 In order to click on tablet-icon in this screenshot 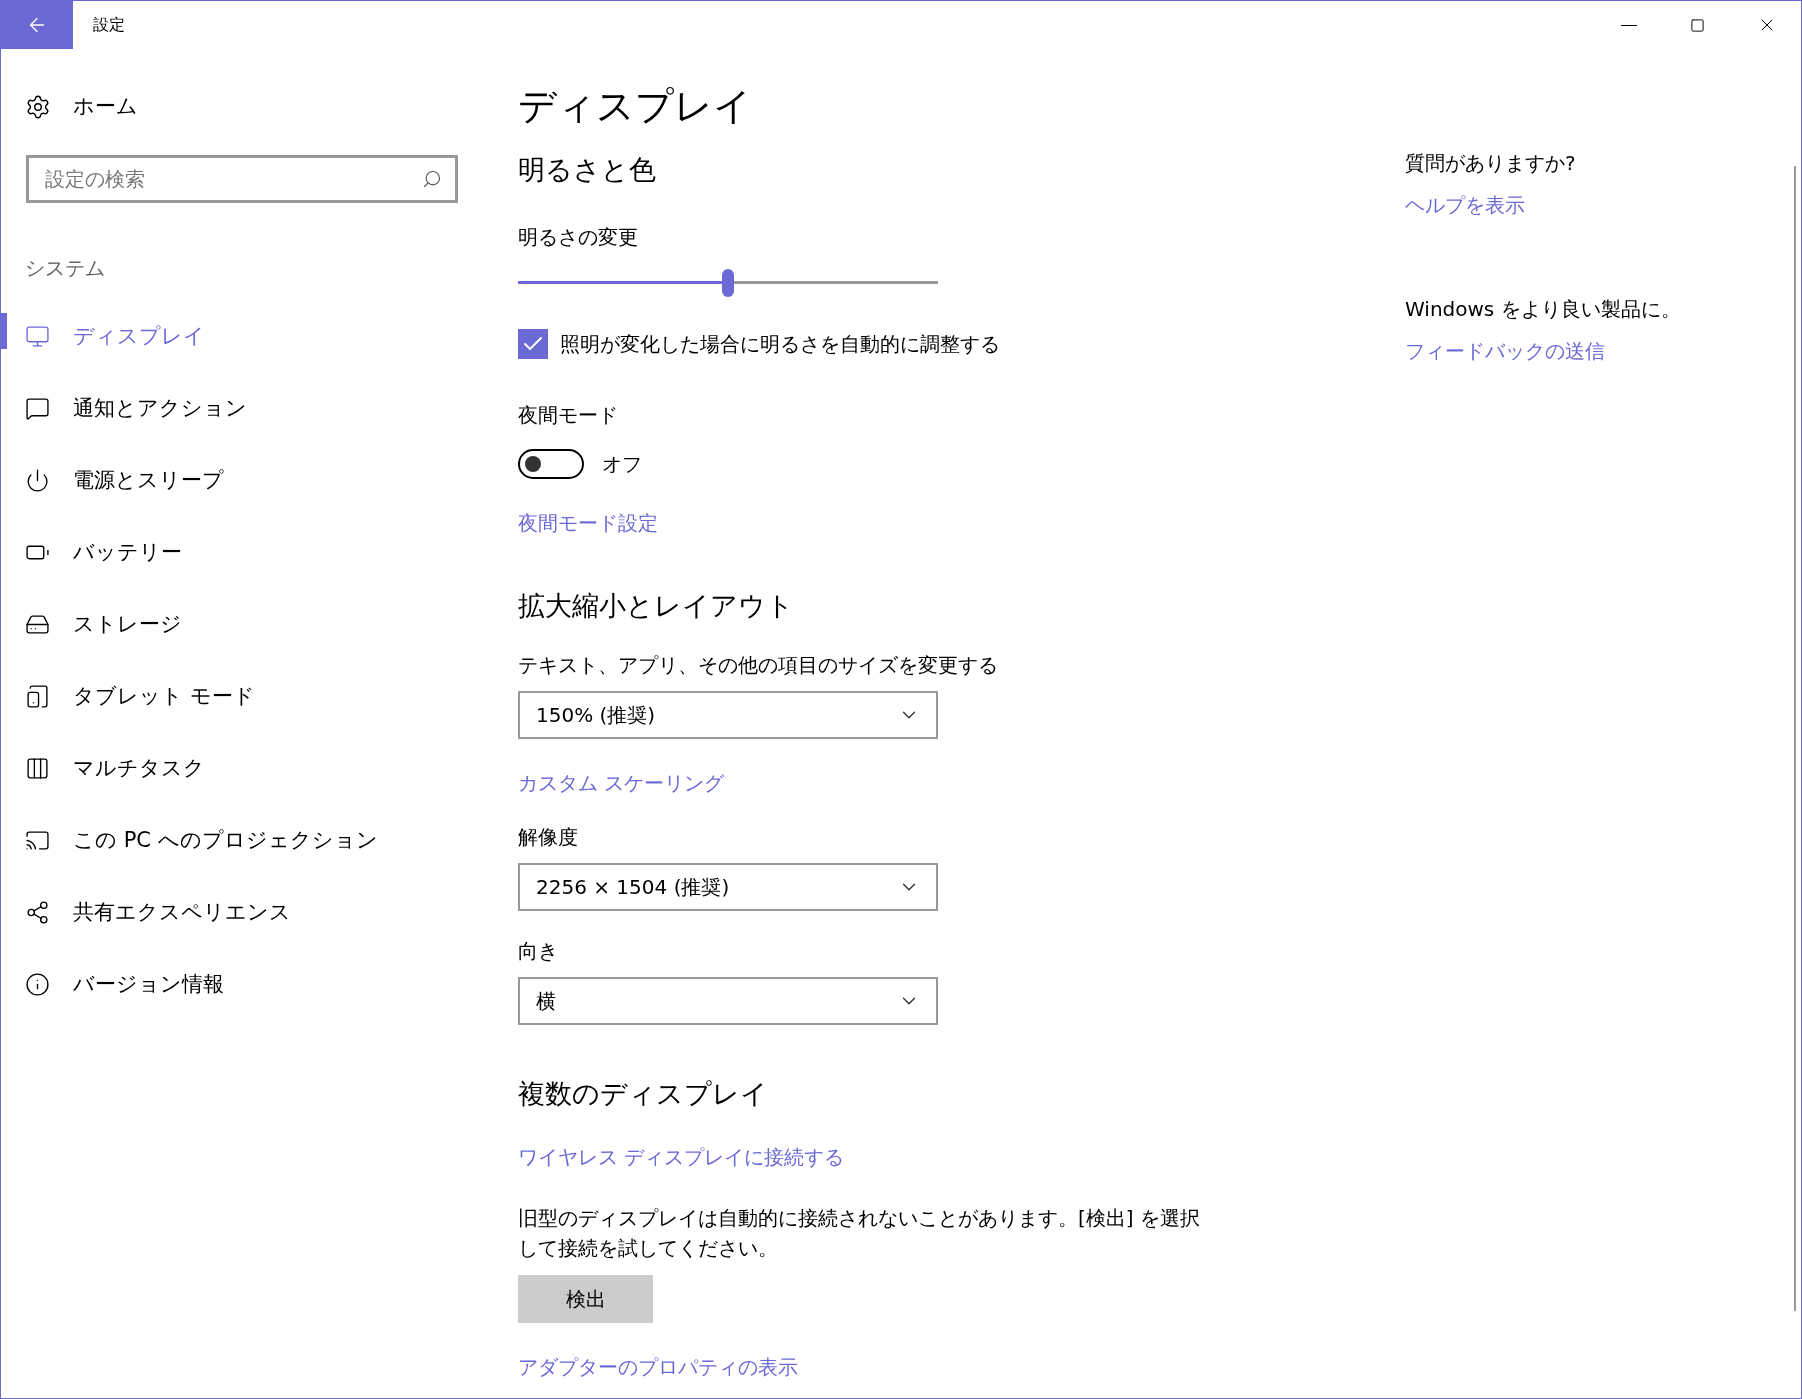, I will do `click(37, 696)`.